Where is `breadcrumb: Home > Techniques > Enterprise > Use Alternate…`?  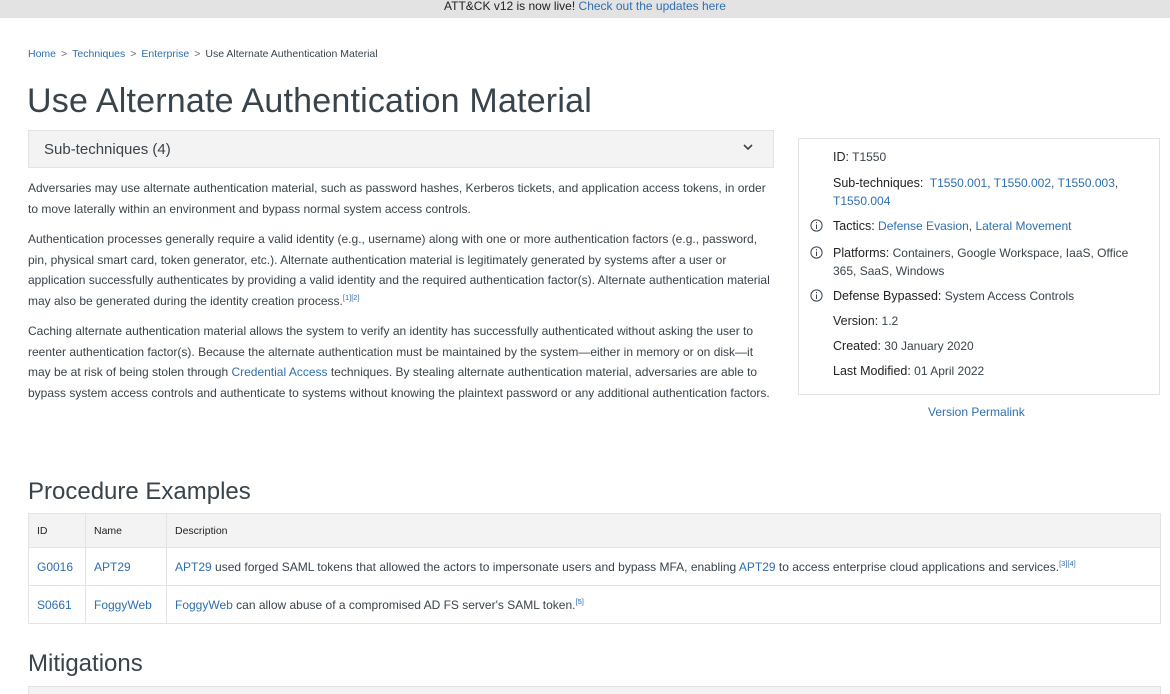
breadcrumb: Home > Techniques > Enterprise > Use Alternate… is located at coordinates (203, 54).